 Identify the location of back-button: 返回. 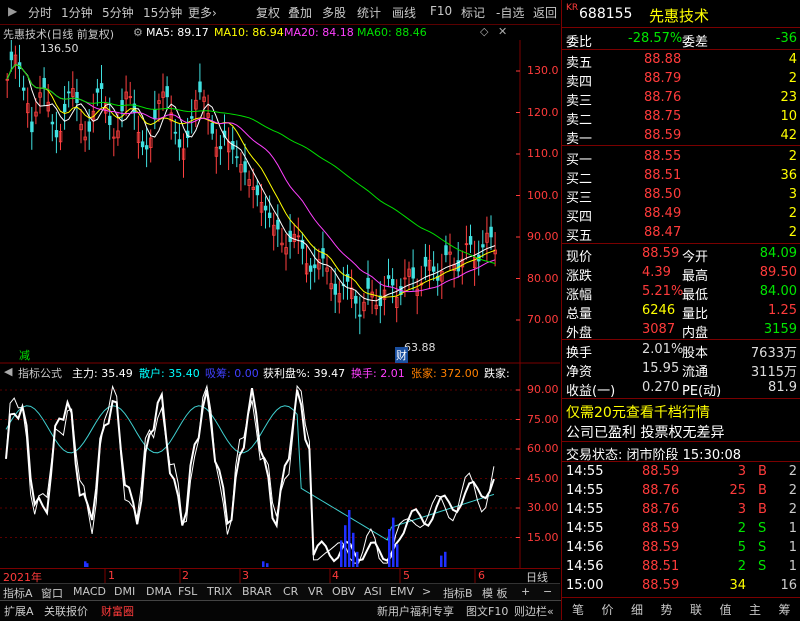
(545, 12).